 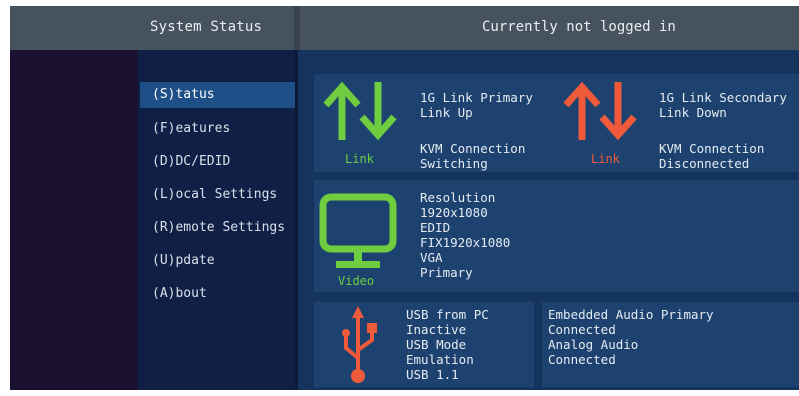 What do you see at coordinates (476, 97) in the screenshot?
I see `link-primary-title: 1G Link Primary` at bounding box center [476, 97].